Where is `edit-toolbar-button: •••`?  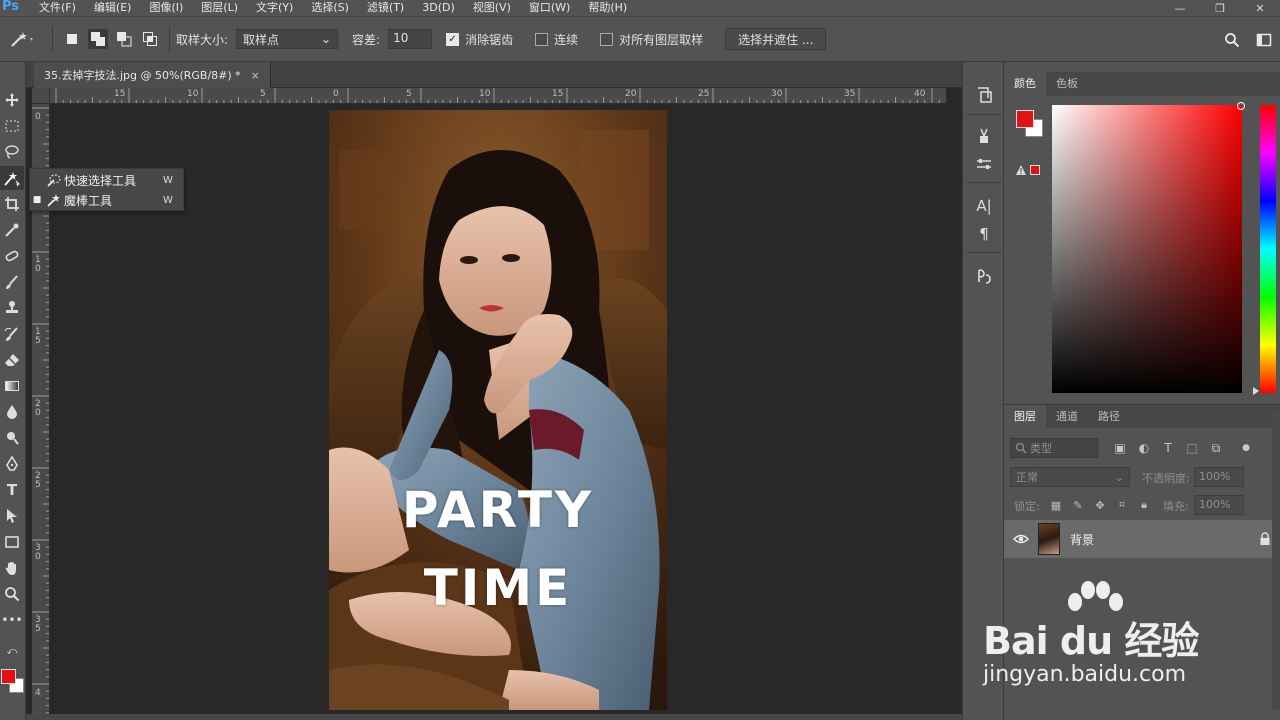 edit-toolbar-button: ••• is located at coordinates (12, 620).